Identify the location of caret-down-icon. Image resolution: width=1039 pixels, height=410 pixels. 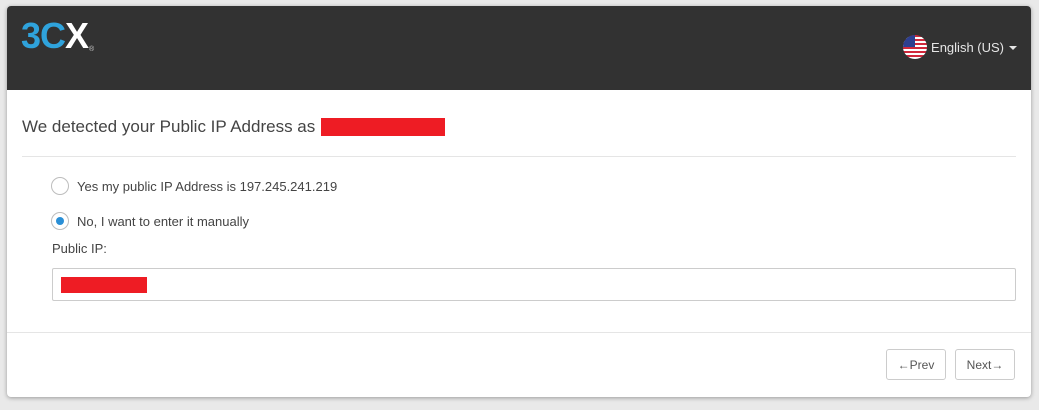
(1013, 48).